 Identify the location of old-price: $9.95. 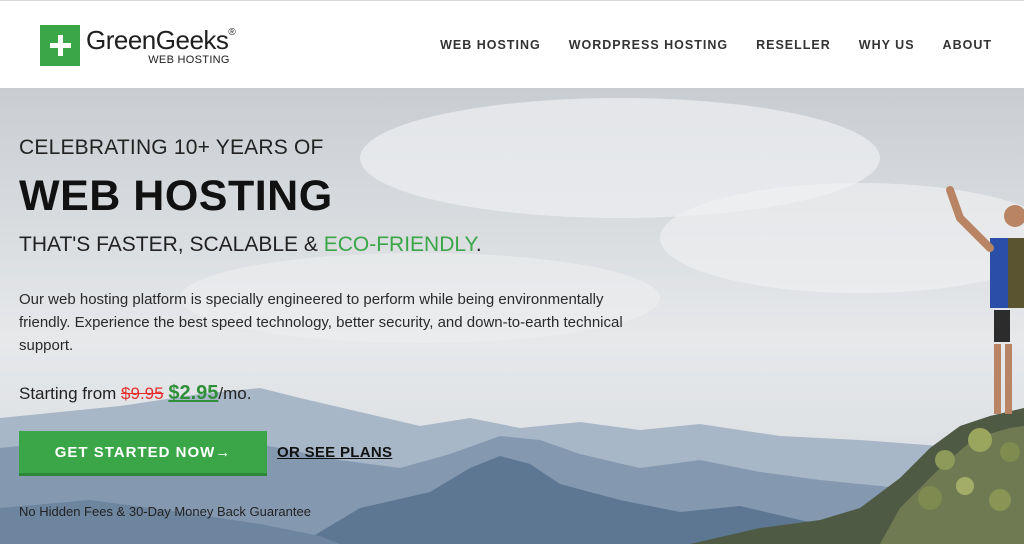
(142, 393).